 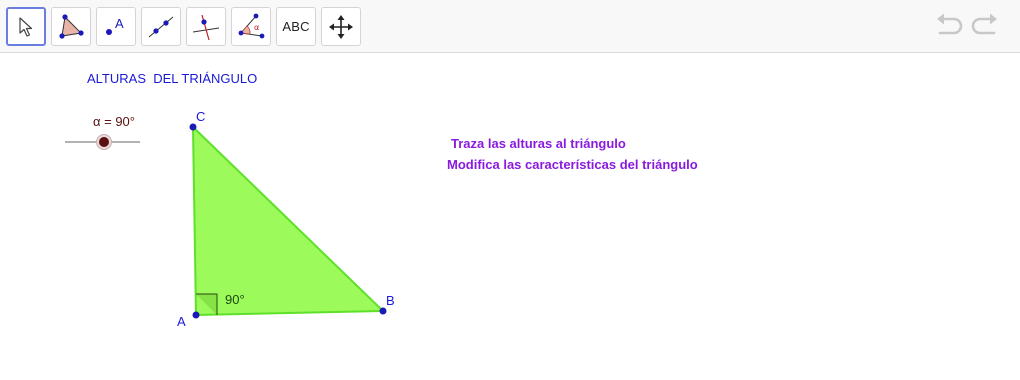 I want to click on instruction-1: Traza las alturas al triángulo, so click(x=538, y=143).